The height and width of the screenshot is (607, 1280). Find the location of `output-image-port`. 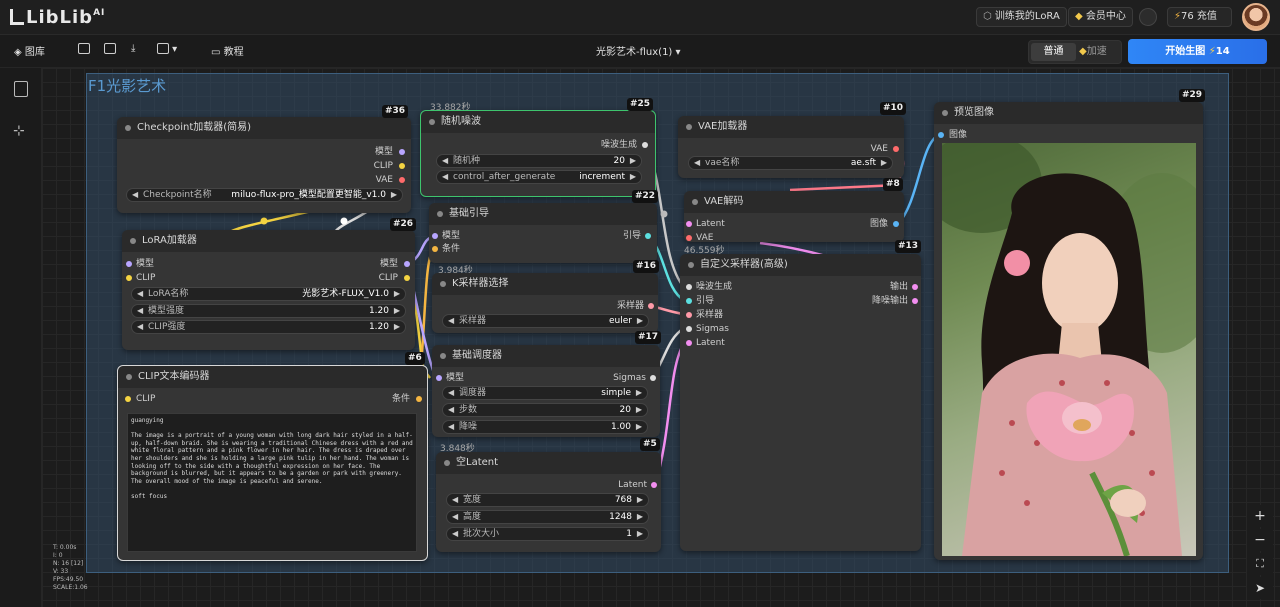

output-image-port is located at coordinates (896, 224).